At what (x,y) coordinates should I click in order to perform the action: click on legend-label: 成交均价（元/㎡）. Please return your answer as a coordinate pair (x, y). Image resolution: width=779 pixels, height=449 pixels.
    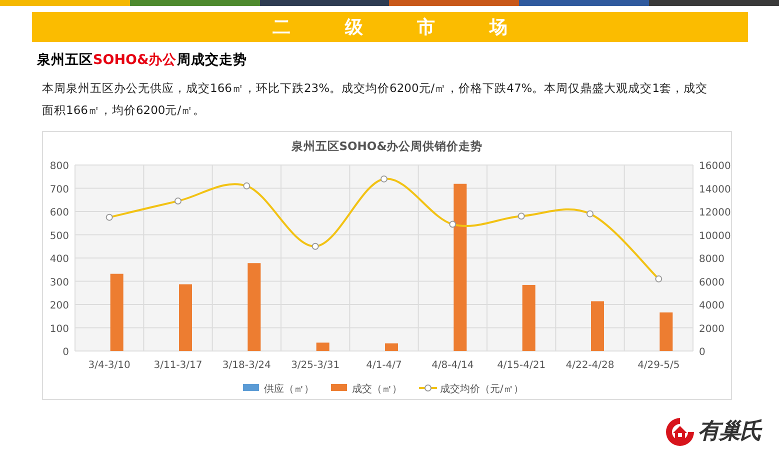
    Looking at the image, I should click on (482, 389).